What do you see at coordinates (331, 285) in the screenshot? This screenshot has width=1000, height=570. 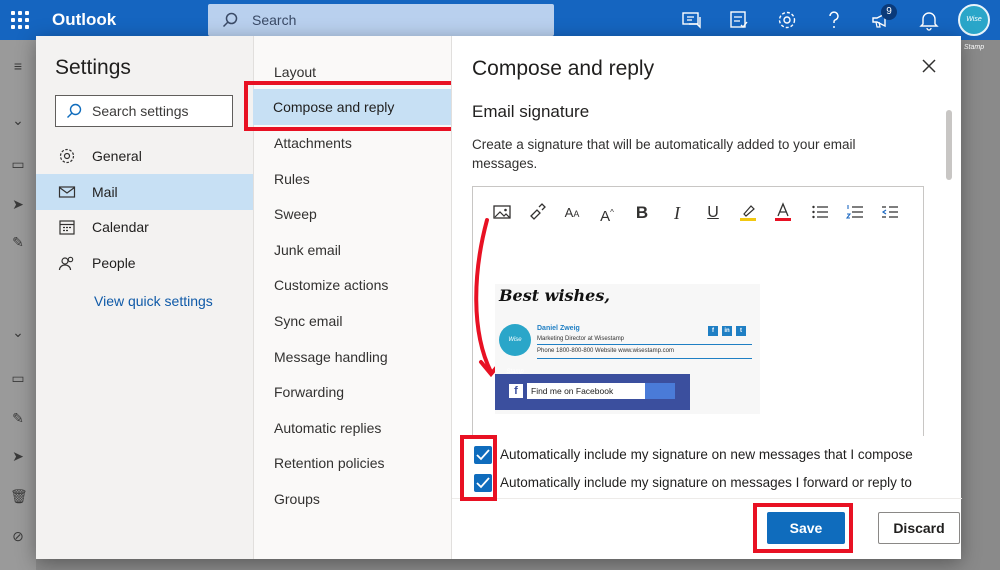 I see `menu-item-customize-actions: Customize actions` at bounding box center [331, 285].